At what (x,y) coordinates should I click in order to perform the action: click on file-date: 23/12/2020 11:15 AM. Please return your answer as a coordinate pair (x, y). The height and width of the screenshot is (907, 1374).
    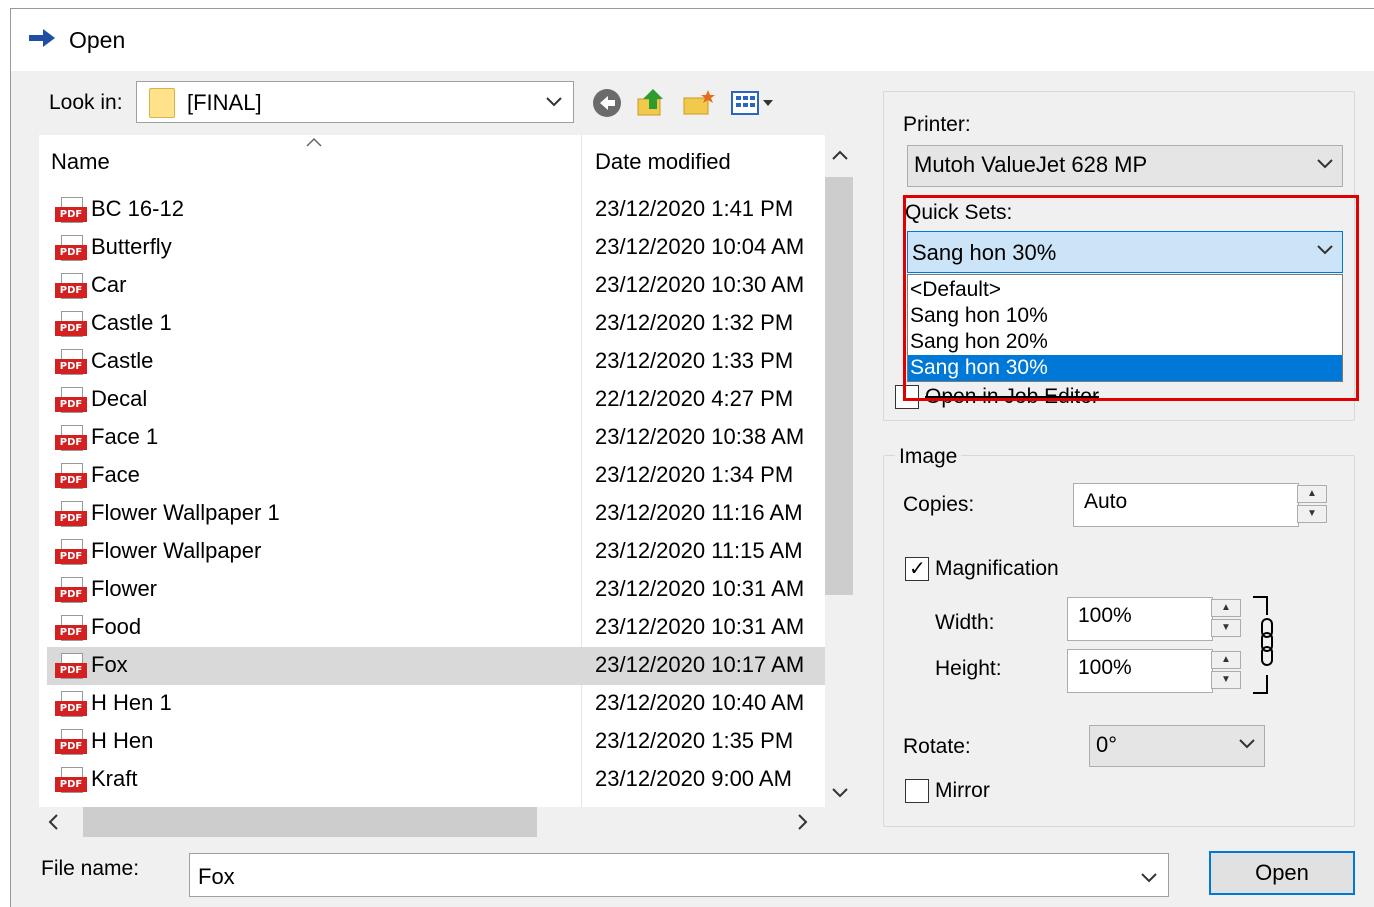
    Looking at the image, I should click on (699, 550).